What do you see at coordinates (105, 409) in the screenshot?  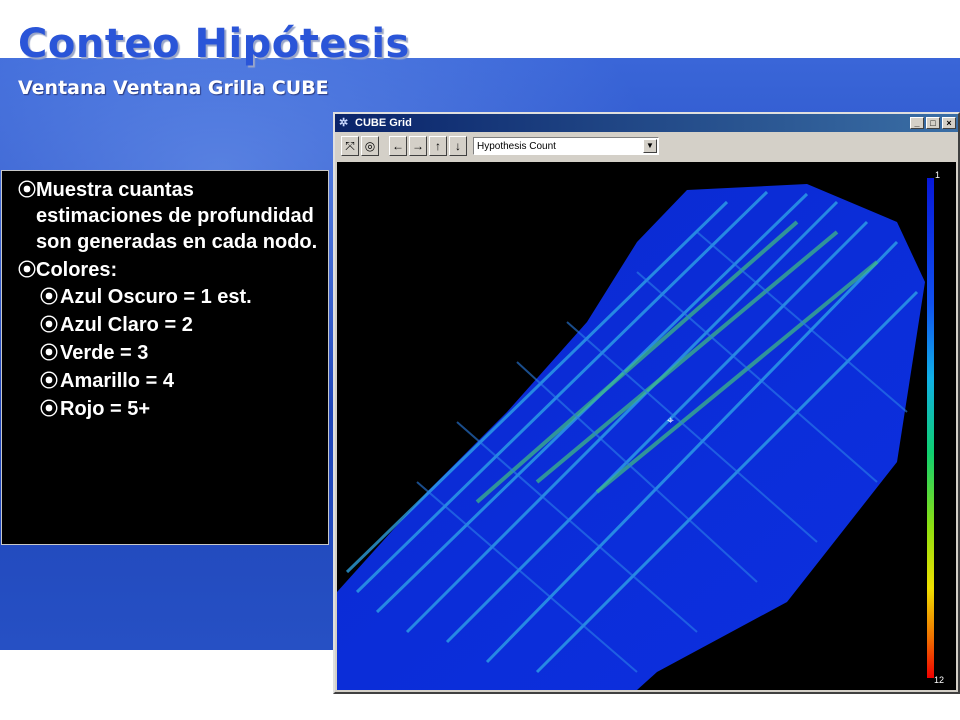 I see `bullet-text: Rojo = 5+` at bounding box center [105, 409].